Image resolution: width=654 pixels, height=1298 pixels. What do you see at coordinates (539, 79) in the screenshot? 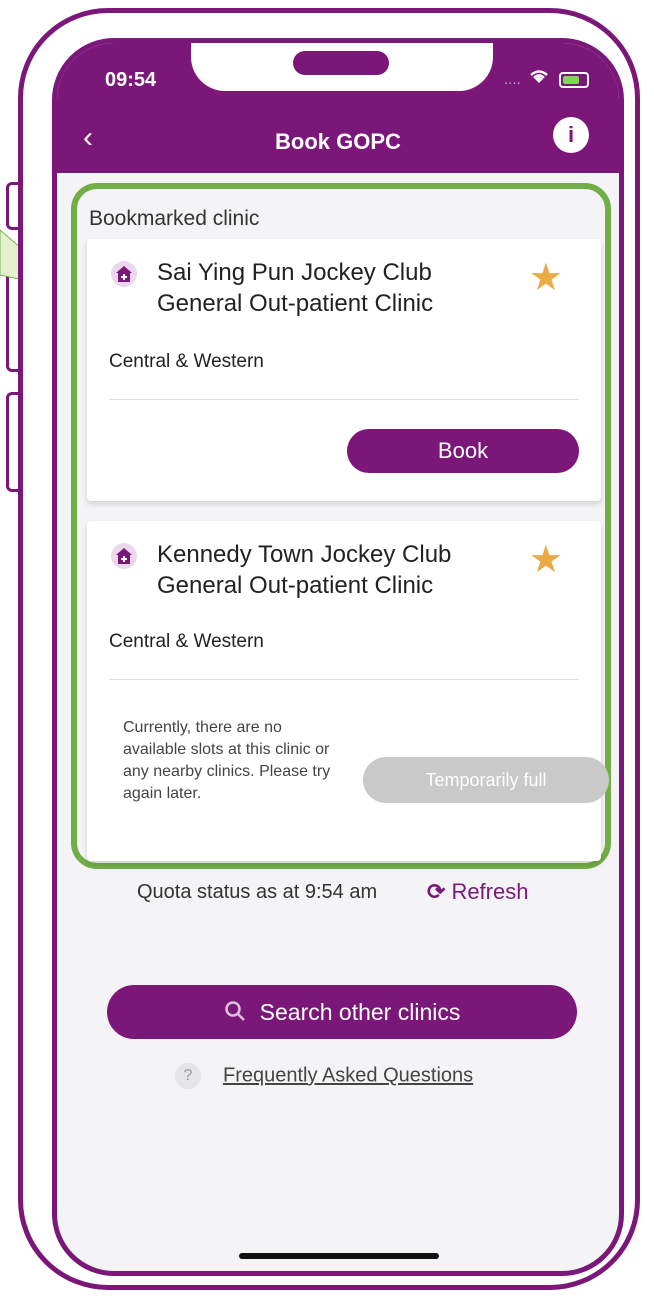
I see `wifi-icon` at bounding box center [539, 79].